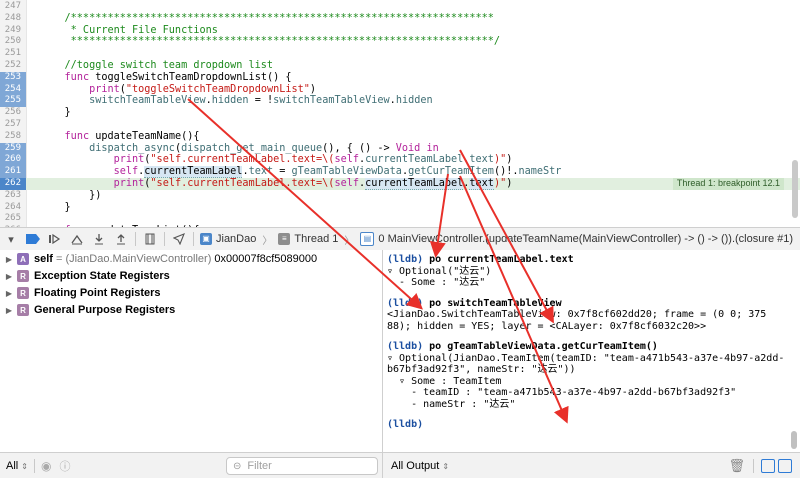  Describe the element at coordinates (261, 172) in the screenshot. I see `code-token: text` at that location.